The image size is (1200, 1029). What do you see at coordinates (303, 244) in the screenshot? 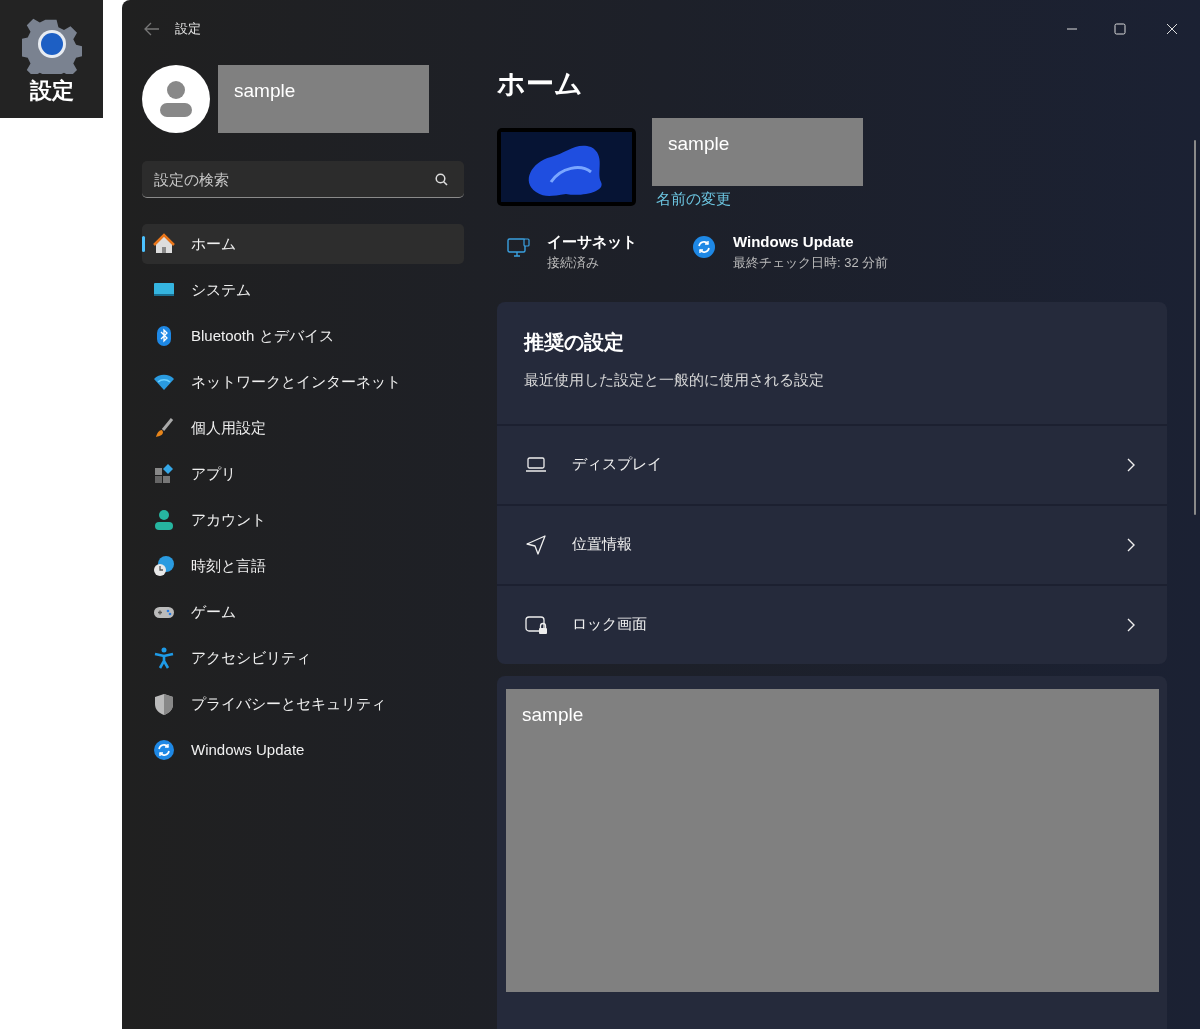
I see `nav-item: ホーム` at bounding box center [303, 244].